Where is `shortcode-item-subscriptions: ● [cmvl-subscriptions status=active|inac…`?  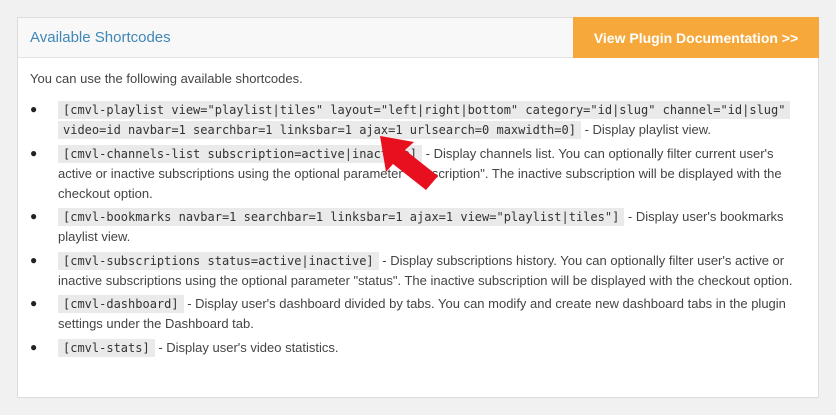 shortcode-item-subscriptions: ● [cmvl-subscriptions status=active|inac… is located at coordinates (418, 271).